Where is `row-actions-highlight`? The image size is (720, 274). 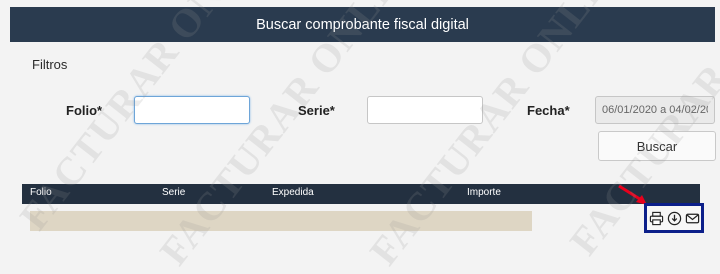 row-actions-highlight is located at coordinates (674, 218).